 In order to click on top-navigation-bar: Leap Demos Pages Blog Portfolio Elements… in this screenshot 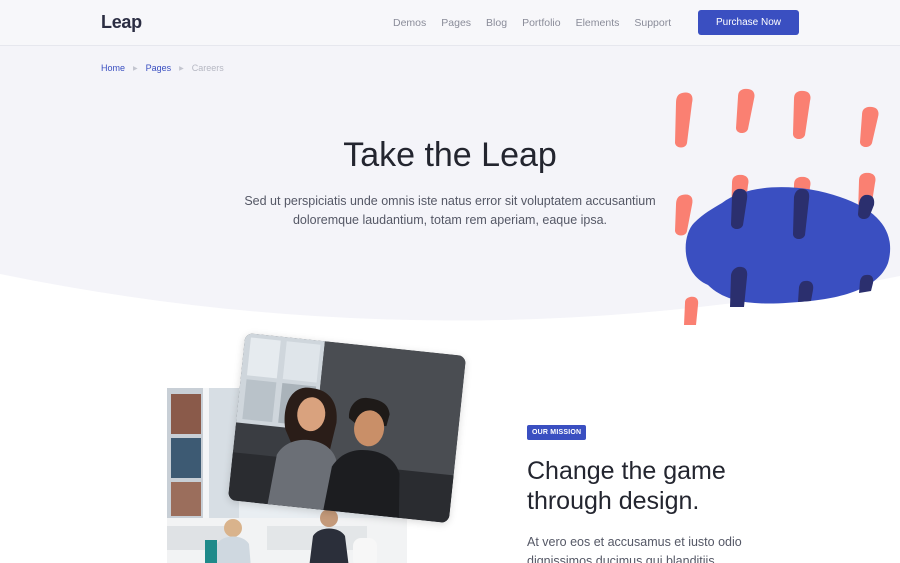, I will do `click(450, 23)`.